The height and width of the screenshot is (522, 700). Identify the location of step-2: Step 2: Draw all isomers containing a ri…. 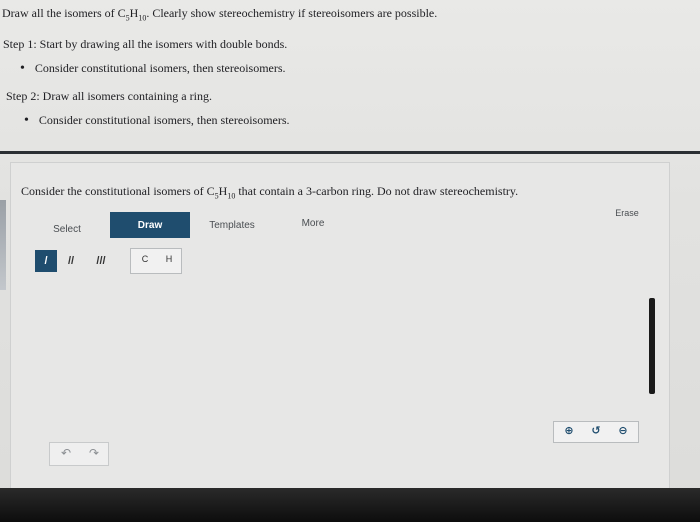
(109, 96).